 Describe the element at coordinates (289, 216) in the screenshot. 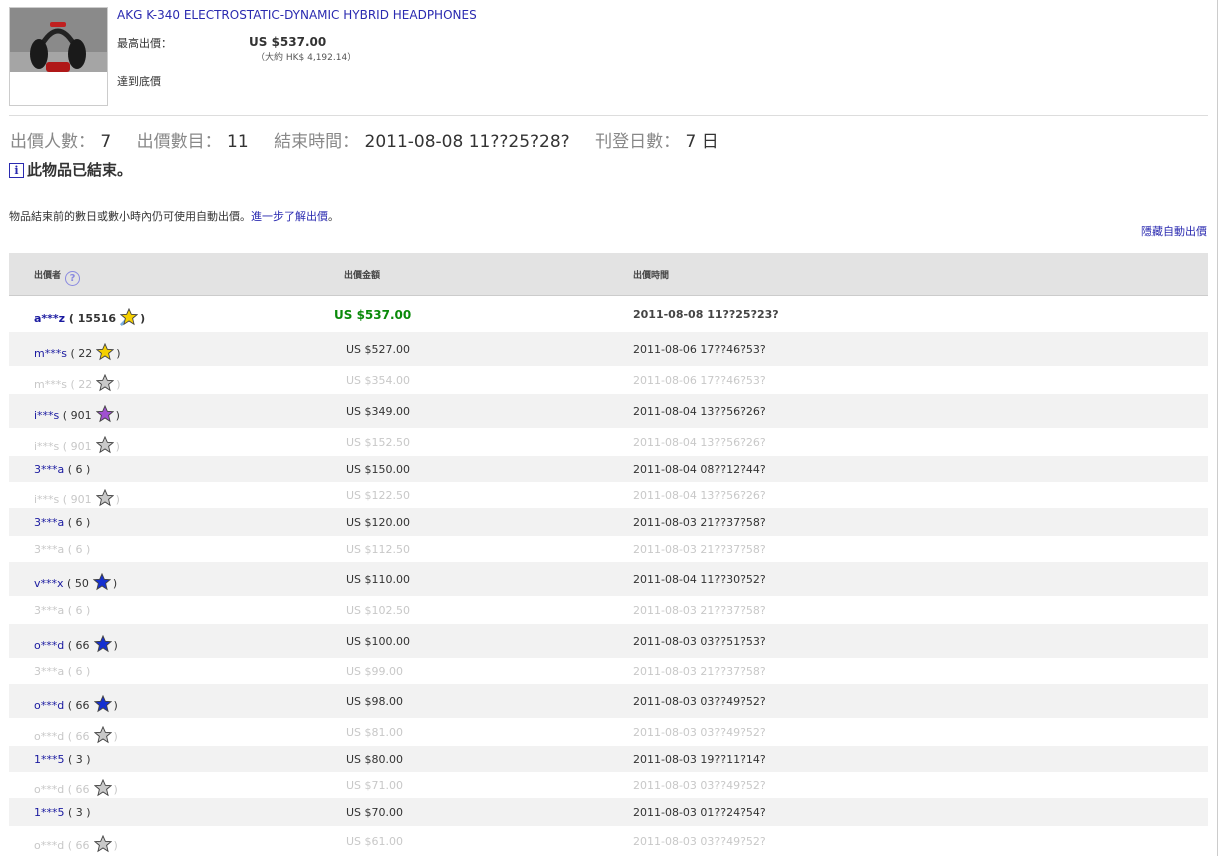

I see `learn-bidding-link: 進一步了解出價` at that location.